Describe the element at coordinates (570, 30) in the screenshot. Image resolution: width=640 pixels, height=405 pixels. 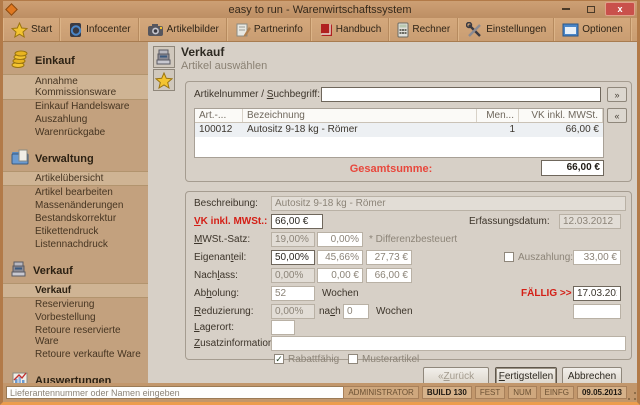
I see `options-window-icon` at that location.